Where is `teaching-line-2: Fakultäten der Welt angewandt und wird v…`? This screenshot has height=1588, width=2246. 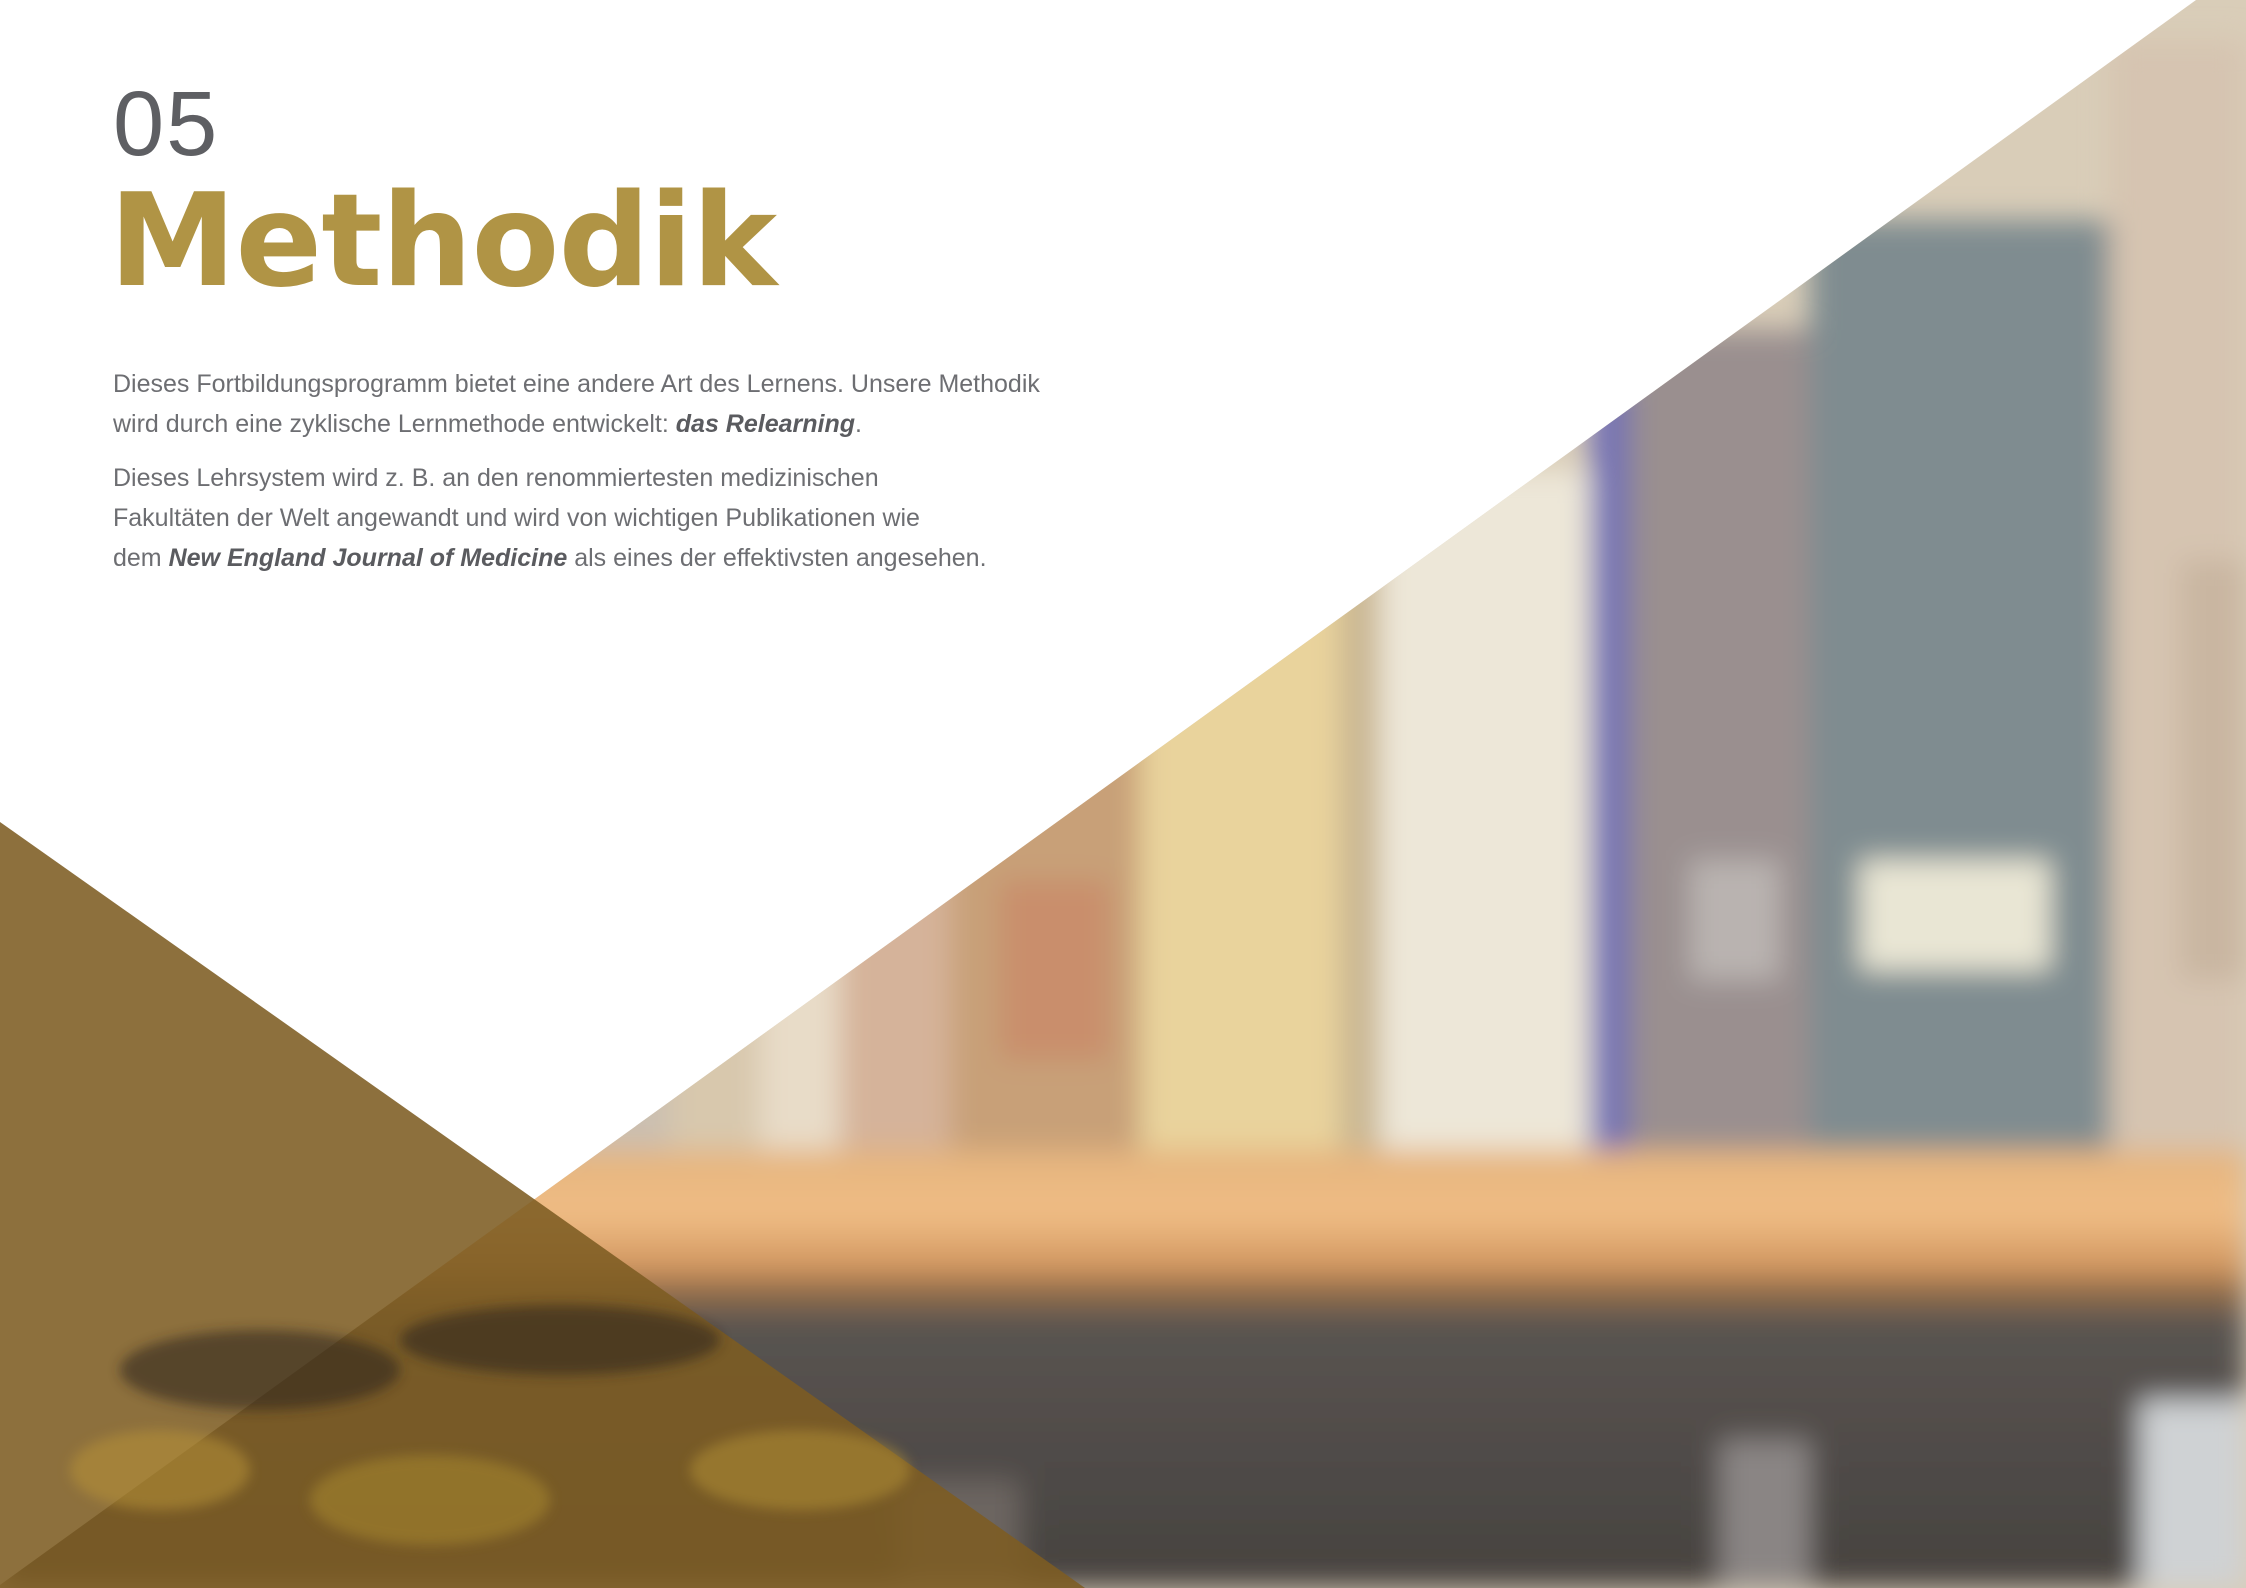
teaching-line-2: Fakultäten der Welt angewandt und wird v… is located at coordinates (516, 518).